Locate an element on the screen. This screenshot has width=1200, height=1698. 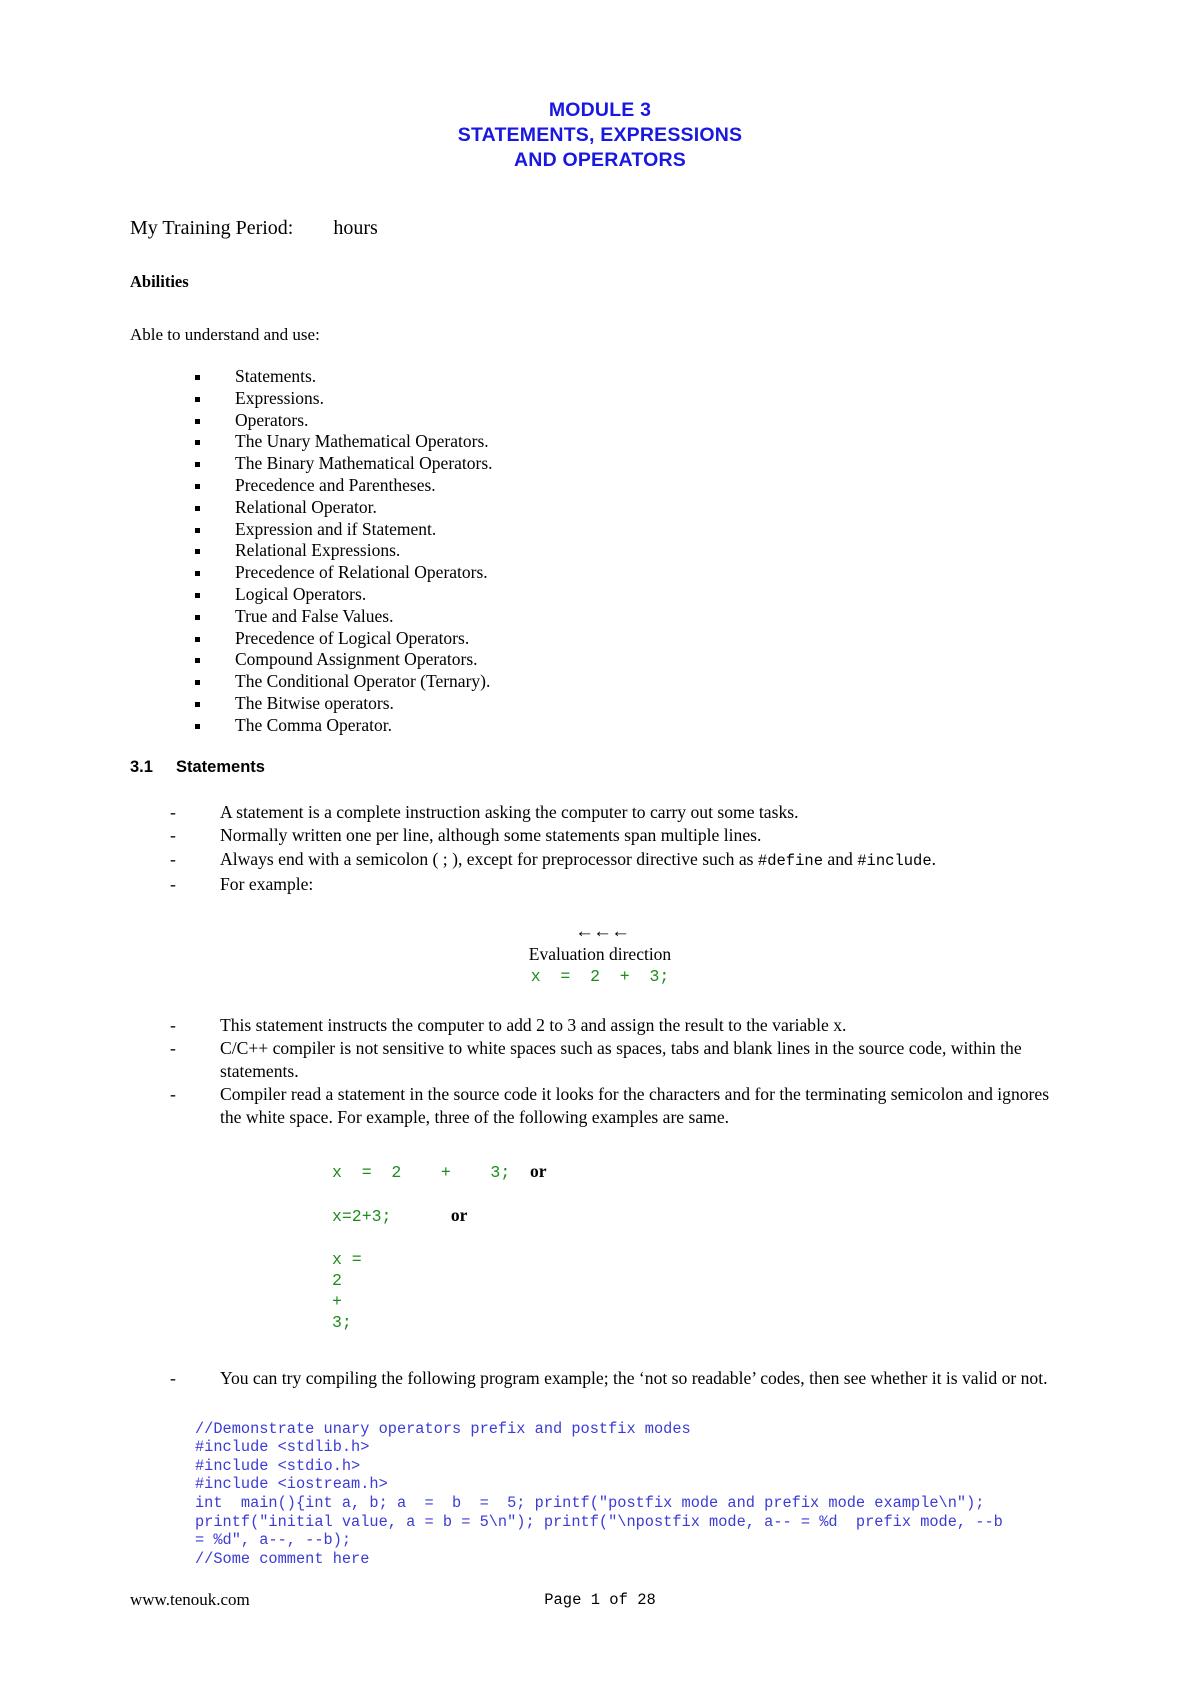
title-line-1: MODULE 3 is located at coordinates (600, 110).